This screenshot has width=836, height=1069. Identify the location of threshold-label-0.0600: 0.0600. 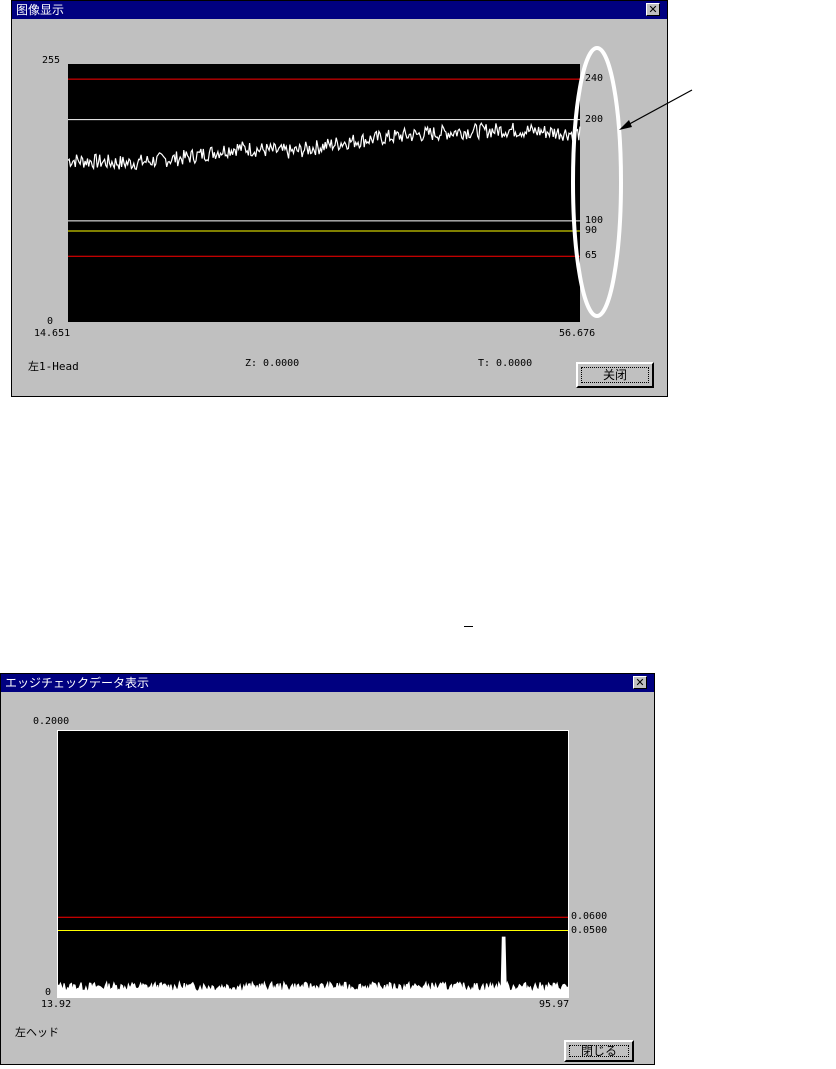
(589, 917).